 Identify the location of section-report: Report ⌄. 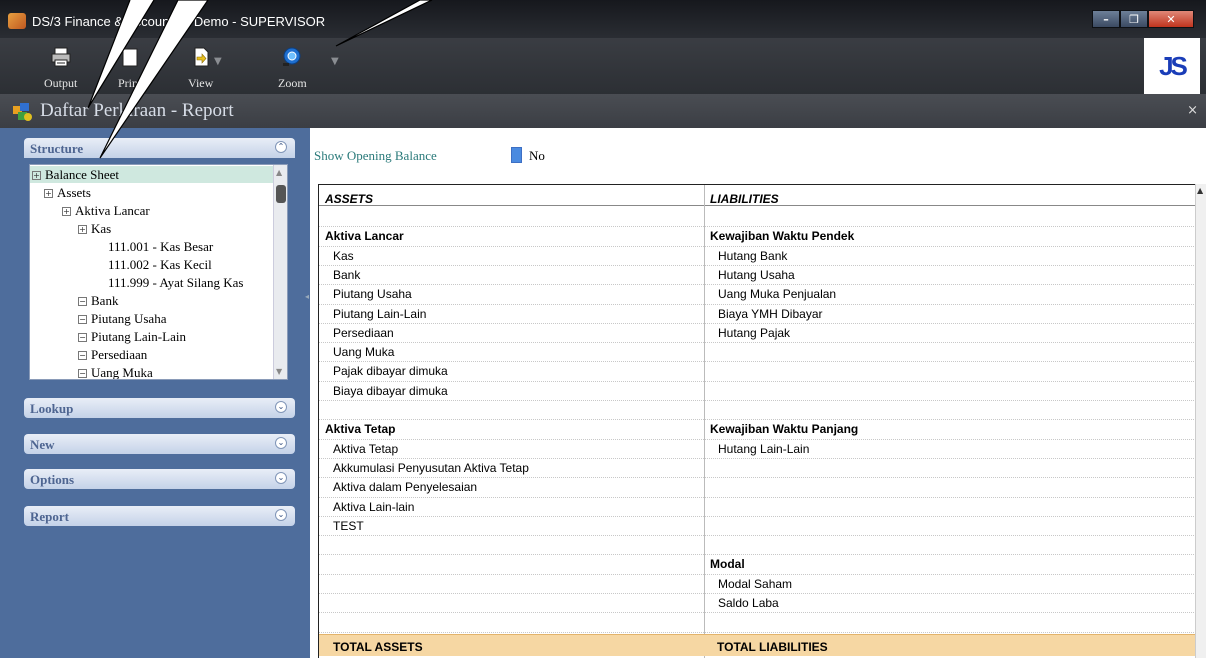
(159, 516).